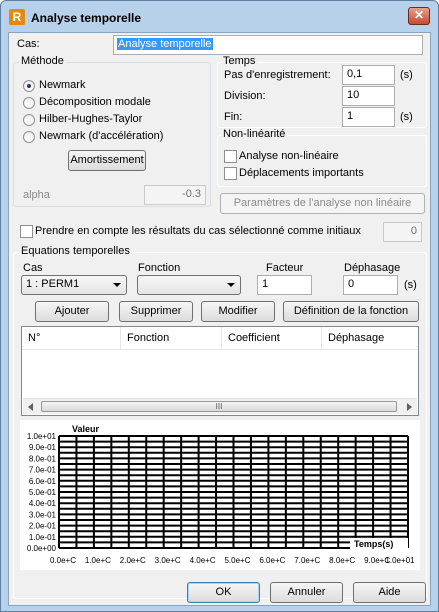  What do you see at coordinates (238, 311) in the screenshot?
I see `modifier-button: Modifier` at bounding box center [238, 311].